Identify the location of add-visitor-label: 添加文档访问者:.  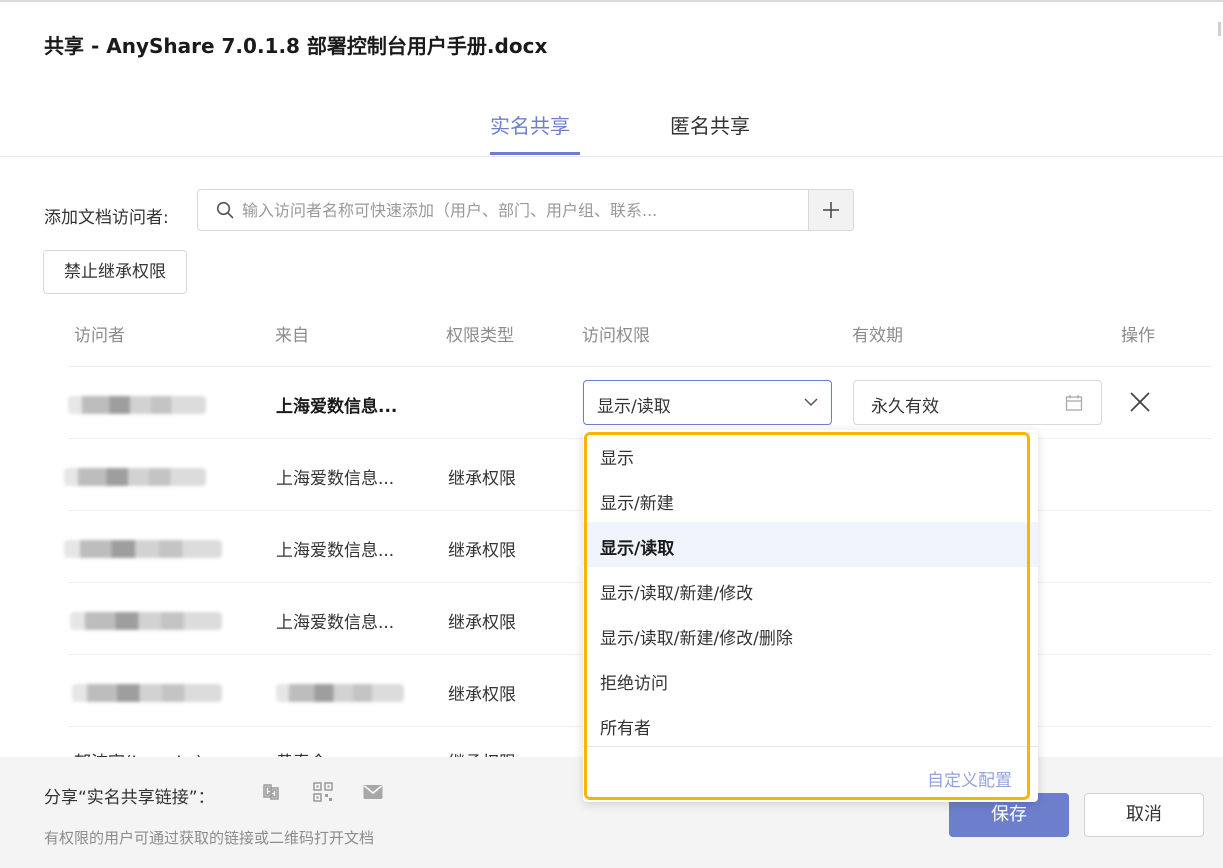
(106, 218).